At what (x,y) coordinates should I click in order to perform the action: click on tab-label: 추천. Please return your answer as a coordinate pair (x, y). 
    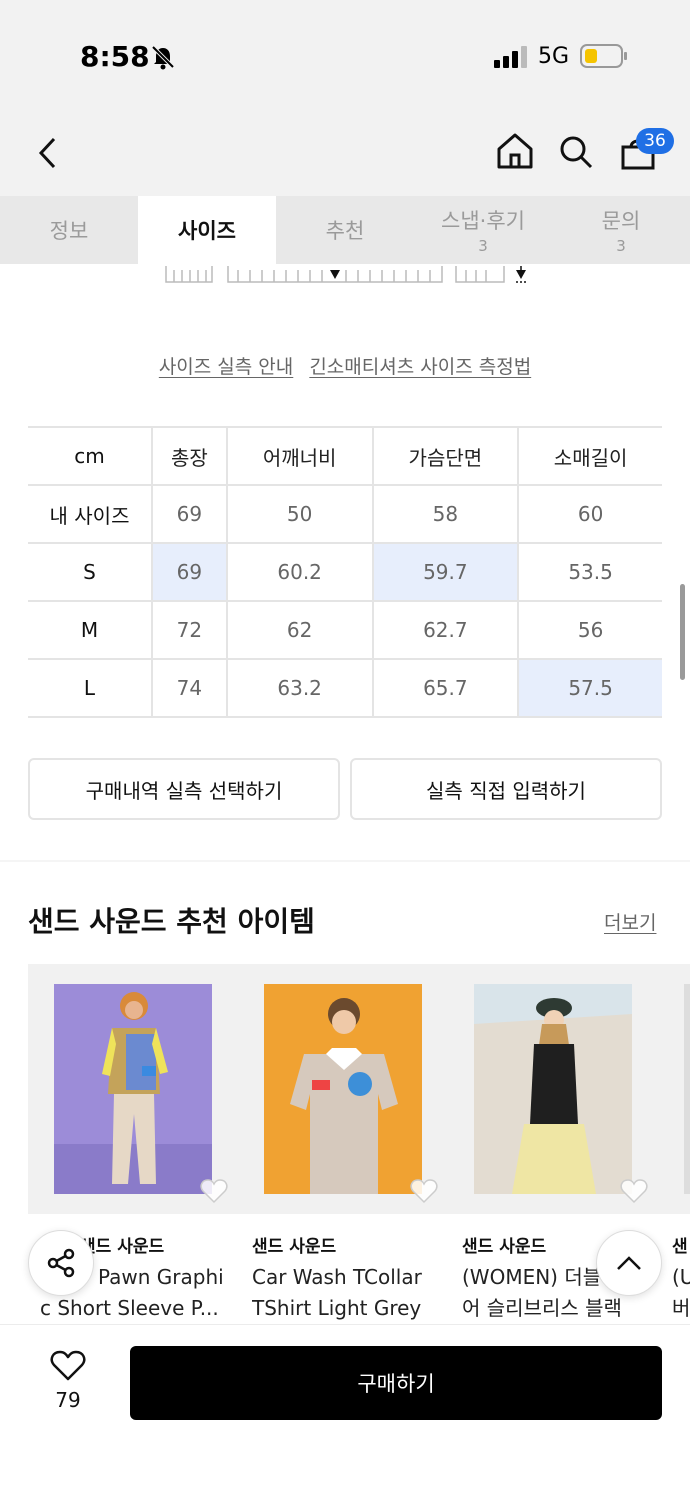
    Looking at the image, I should click on (345, 231).